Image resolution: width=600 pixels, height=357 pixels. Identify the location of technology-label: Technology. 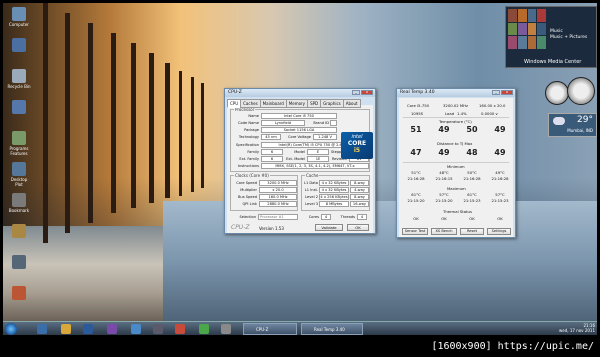
(248, 137).